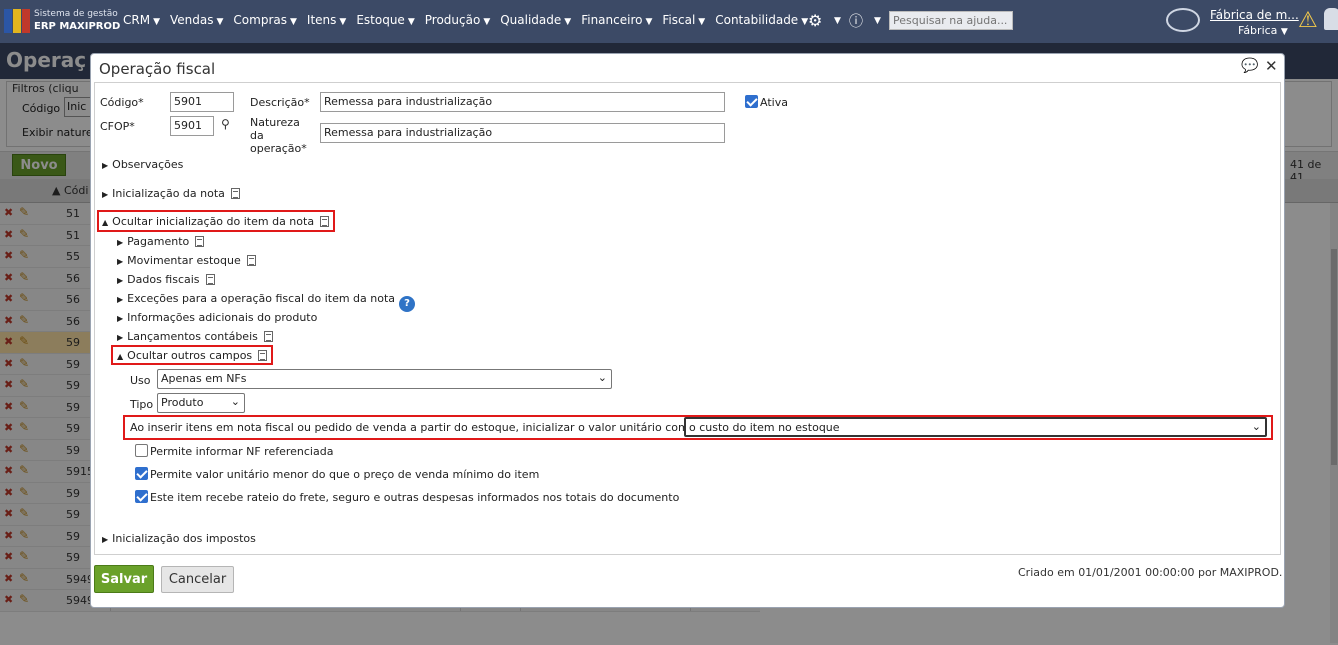 The height and width of the screenshot is (645, 1338). I want to click on codigo-label: Código*, so click(122, 102).